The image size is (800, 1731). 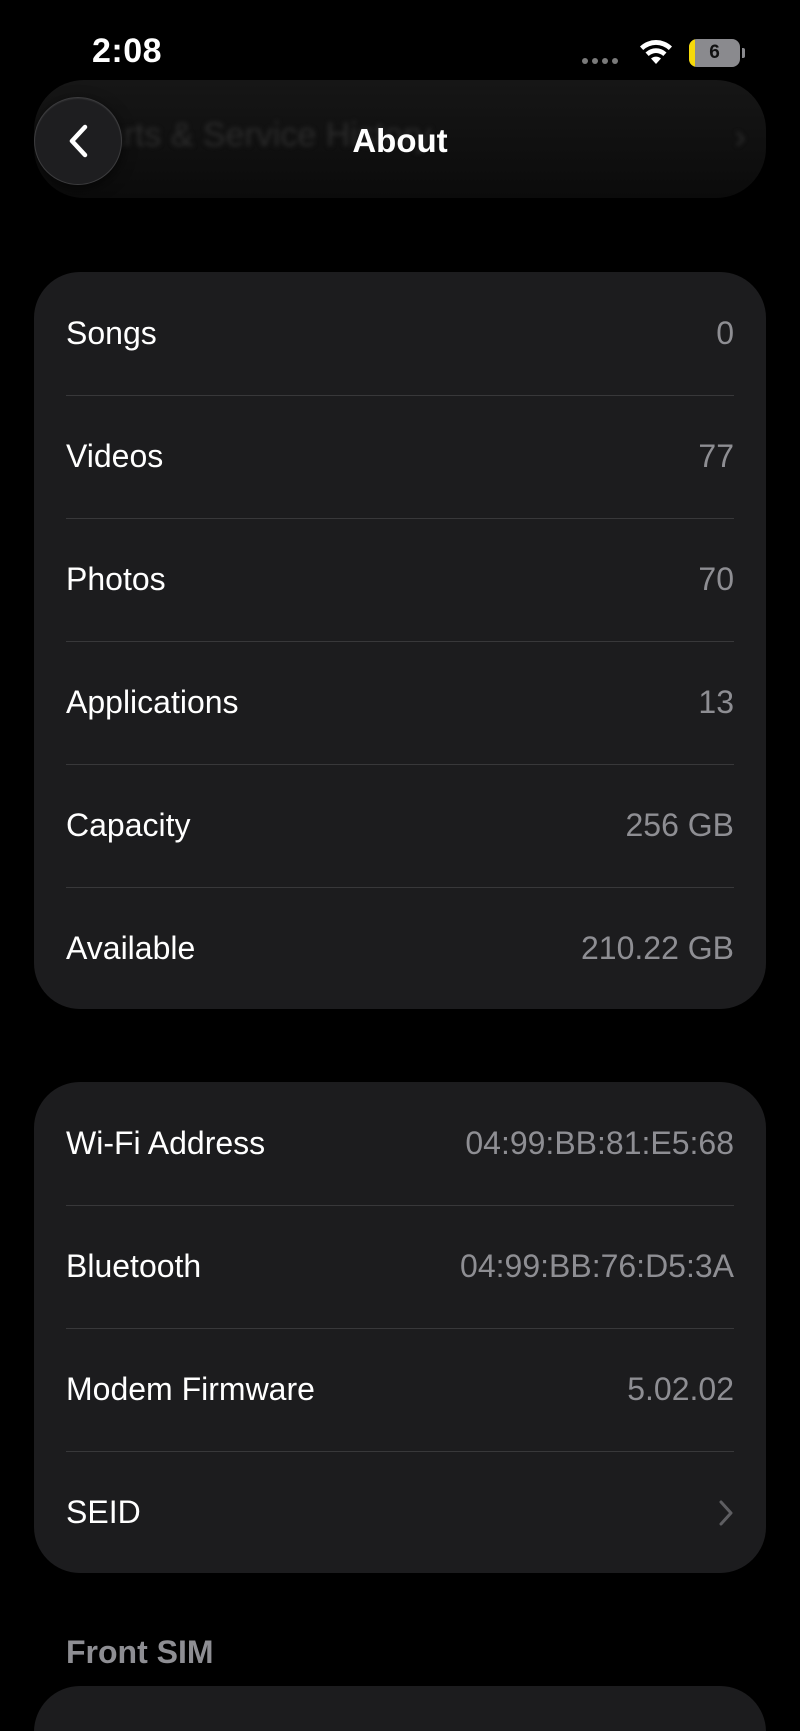 I want to click on videos-value: 77, so click(x=716, y=456).